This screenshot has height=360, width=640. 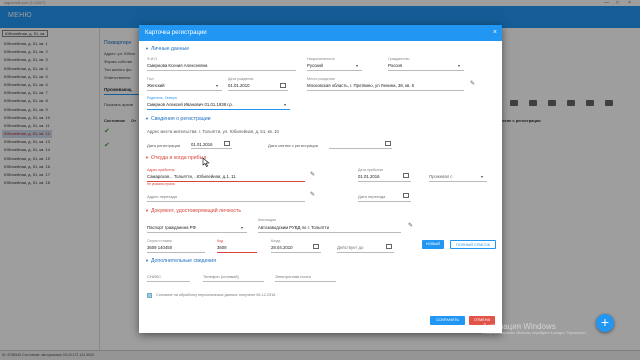 What do you see at coordinates (161, 170) in the screenshot?
I see `arrival-address-label: Адрес прибытия` at bounding box center [161, 170].